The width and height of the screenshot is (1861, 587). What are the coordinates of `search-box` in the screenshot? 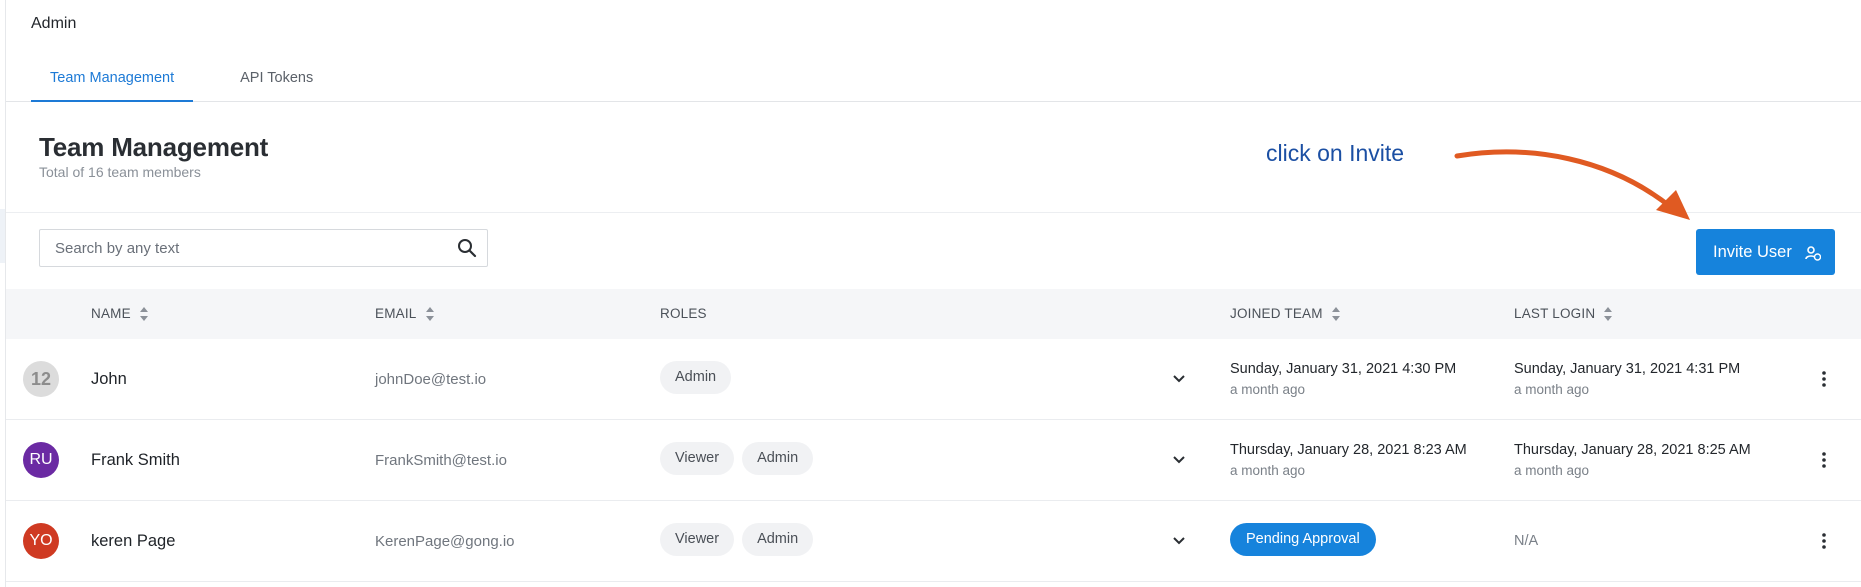 It's located at (263, 248).